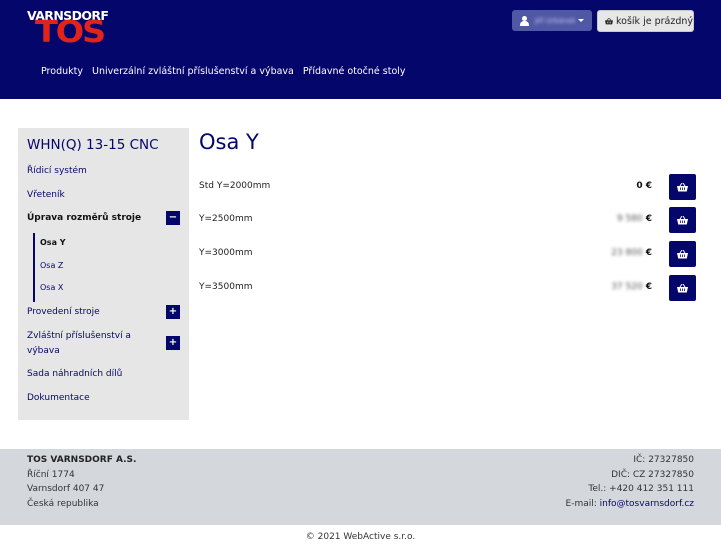  Describe the element at coordinates (631, 287) in the screenshot. I see `product-price: 37 520 €` at that location.